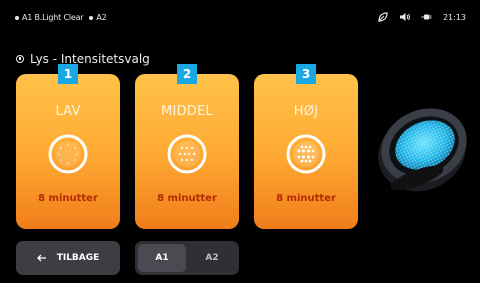  What do you see at coordinates (187, 111) in the screenshot?
I see `card-label: MIDDEL` at bounding box center [187, 111].